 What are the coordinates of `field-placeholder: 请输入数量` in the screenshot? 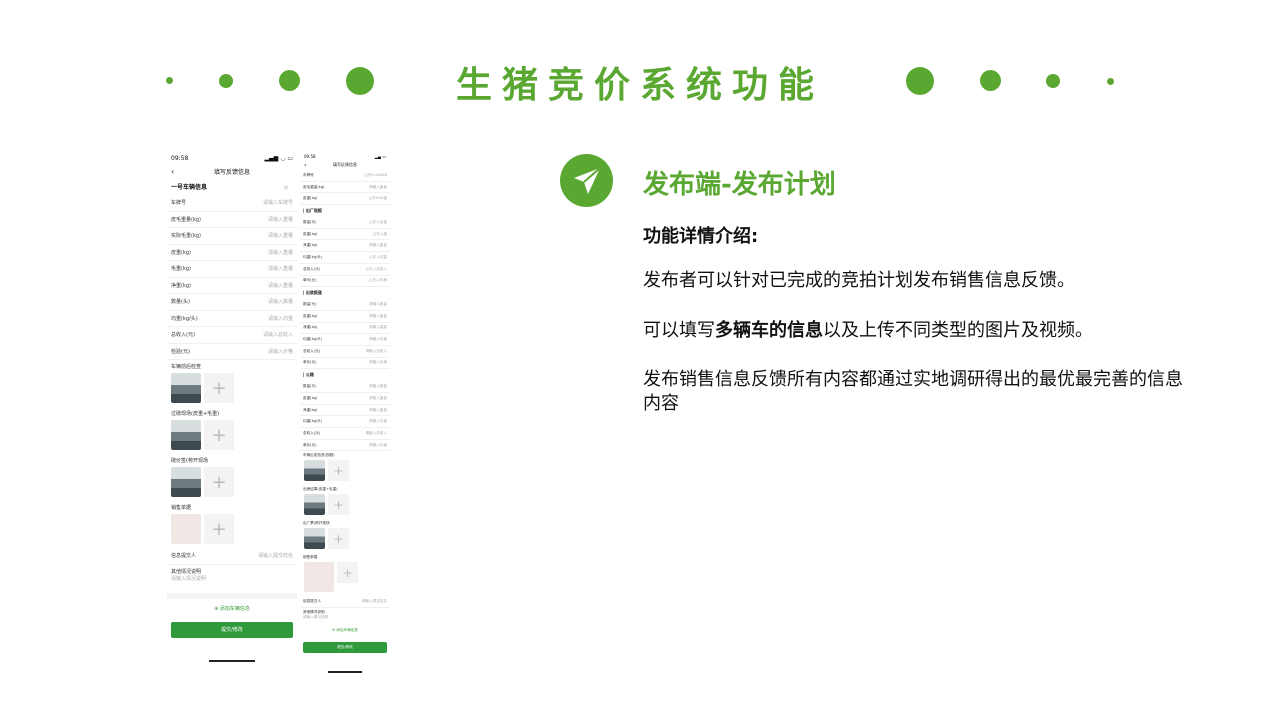 It's located at (378, 304).